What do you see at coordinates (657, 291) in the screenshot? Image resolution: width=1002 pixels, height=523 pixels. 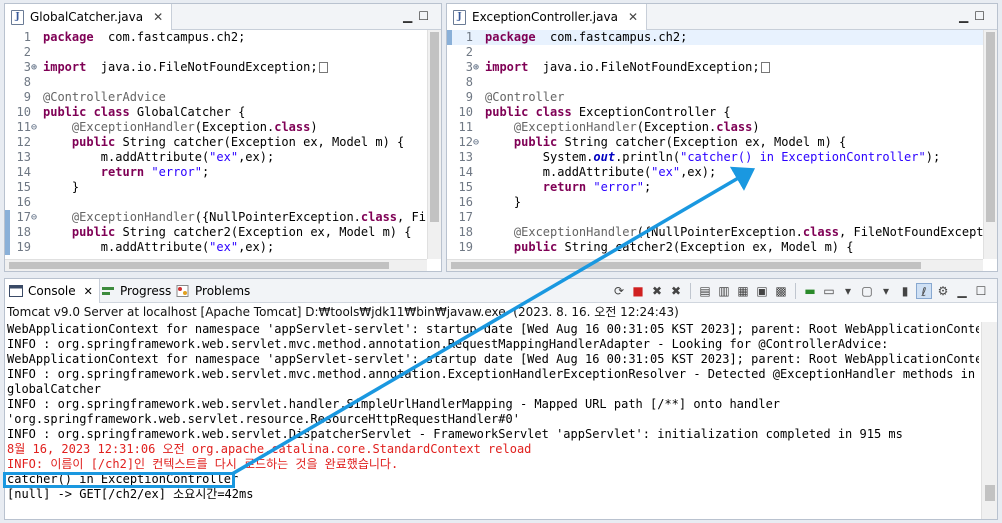 I see `remove-launch-icon: ✖` at bounding box center [657, 291].